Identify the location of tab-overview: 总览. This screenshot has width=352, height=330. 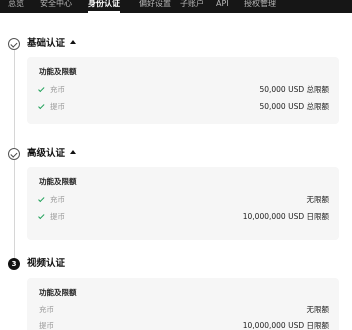
(16, 6).